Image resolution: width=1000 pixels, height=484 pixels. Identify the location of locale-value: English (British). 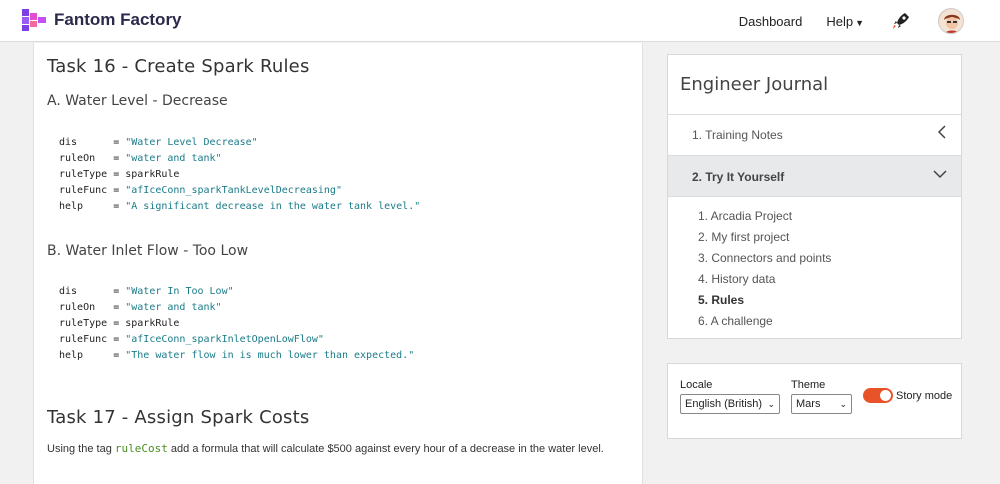
(724, 404).